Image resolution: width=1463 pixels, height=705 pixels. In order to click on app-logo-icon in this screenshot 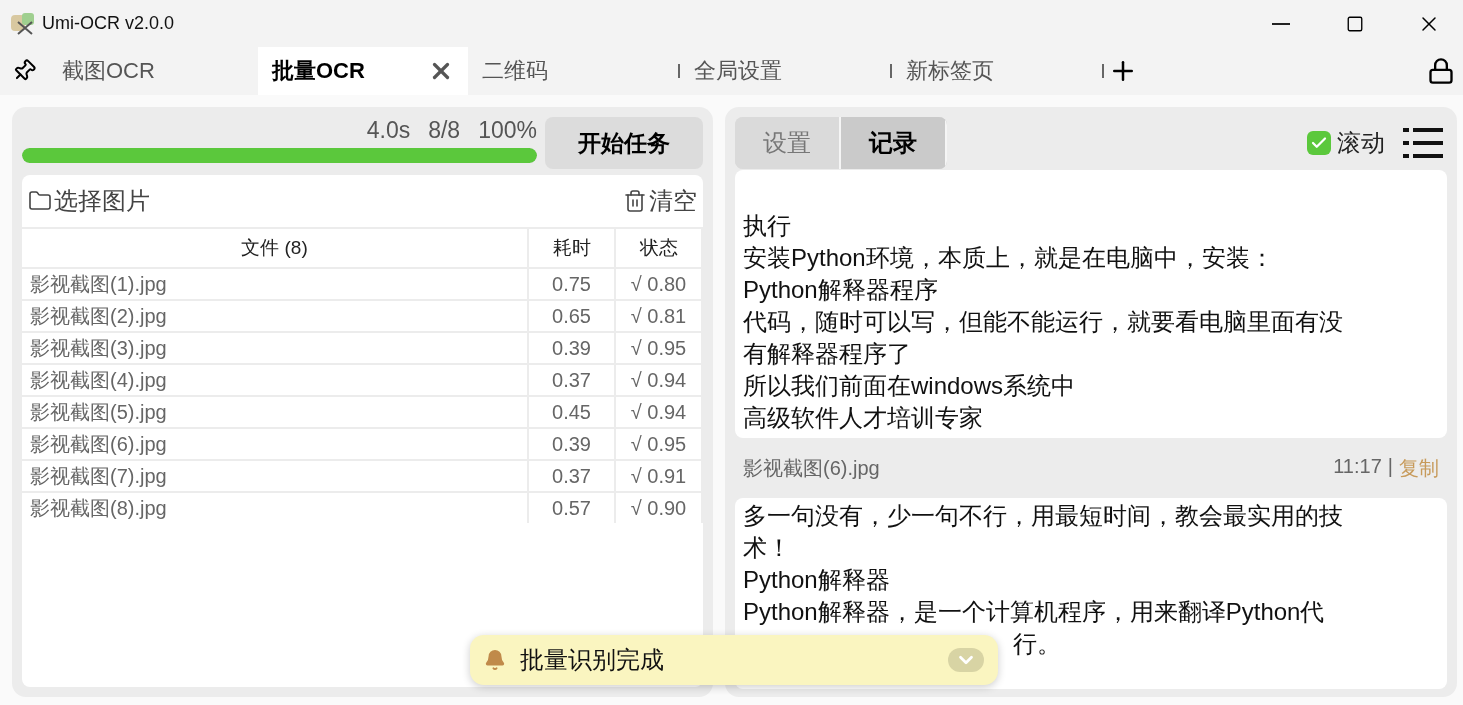, I will do `click(23, 23)`.